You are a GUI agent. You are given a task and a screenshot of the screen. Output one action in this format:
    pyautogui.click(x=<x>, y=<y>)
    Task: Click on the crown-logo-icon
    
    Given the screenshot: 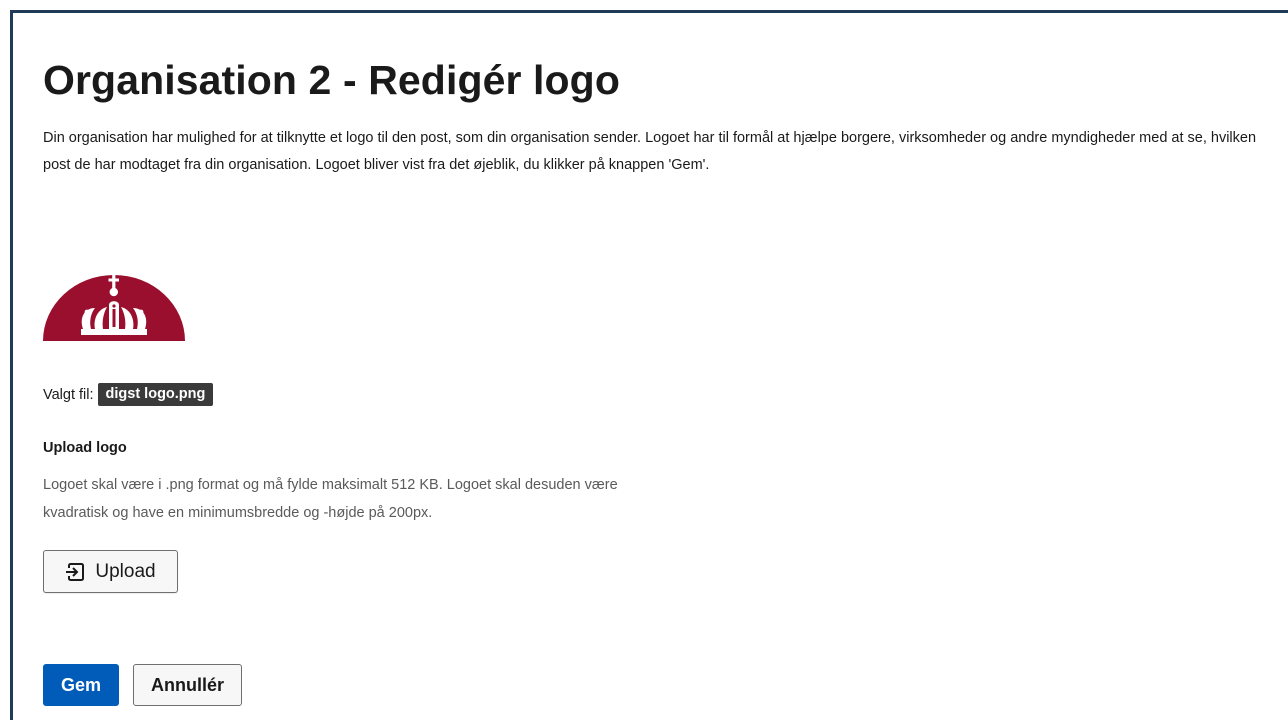 What is the action you would take?
    pyautogui.click(x=114, y=308)
    